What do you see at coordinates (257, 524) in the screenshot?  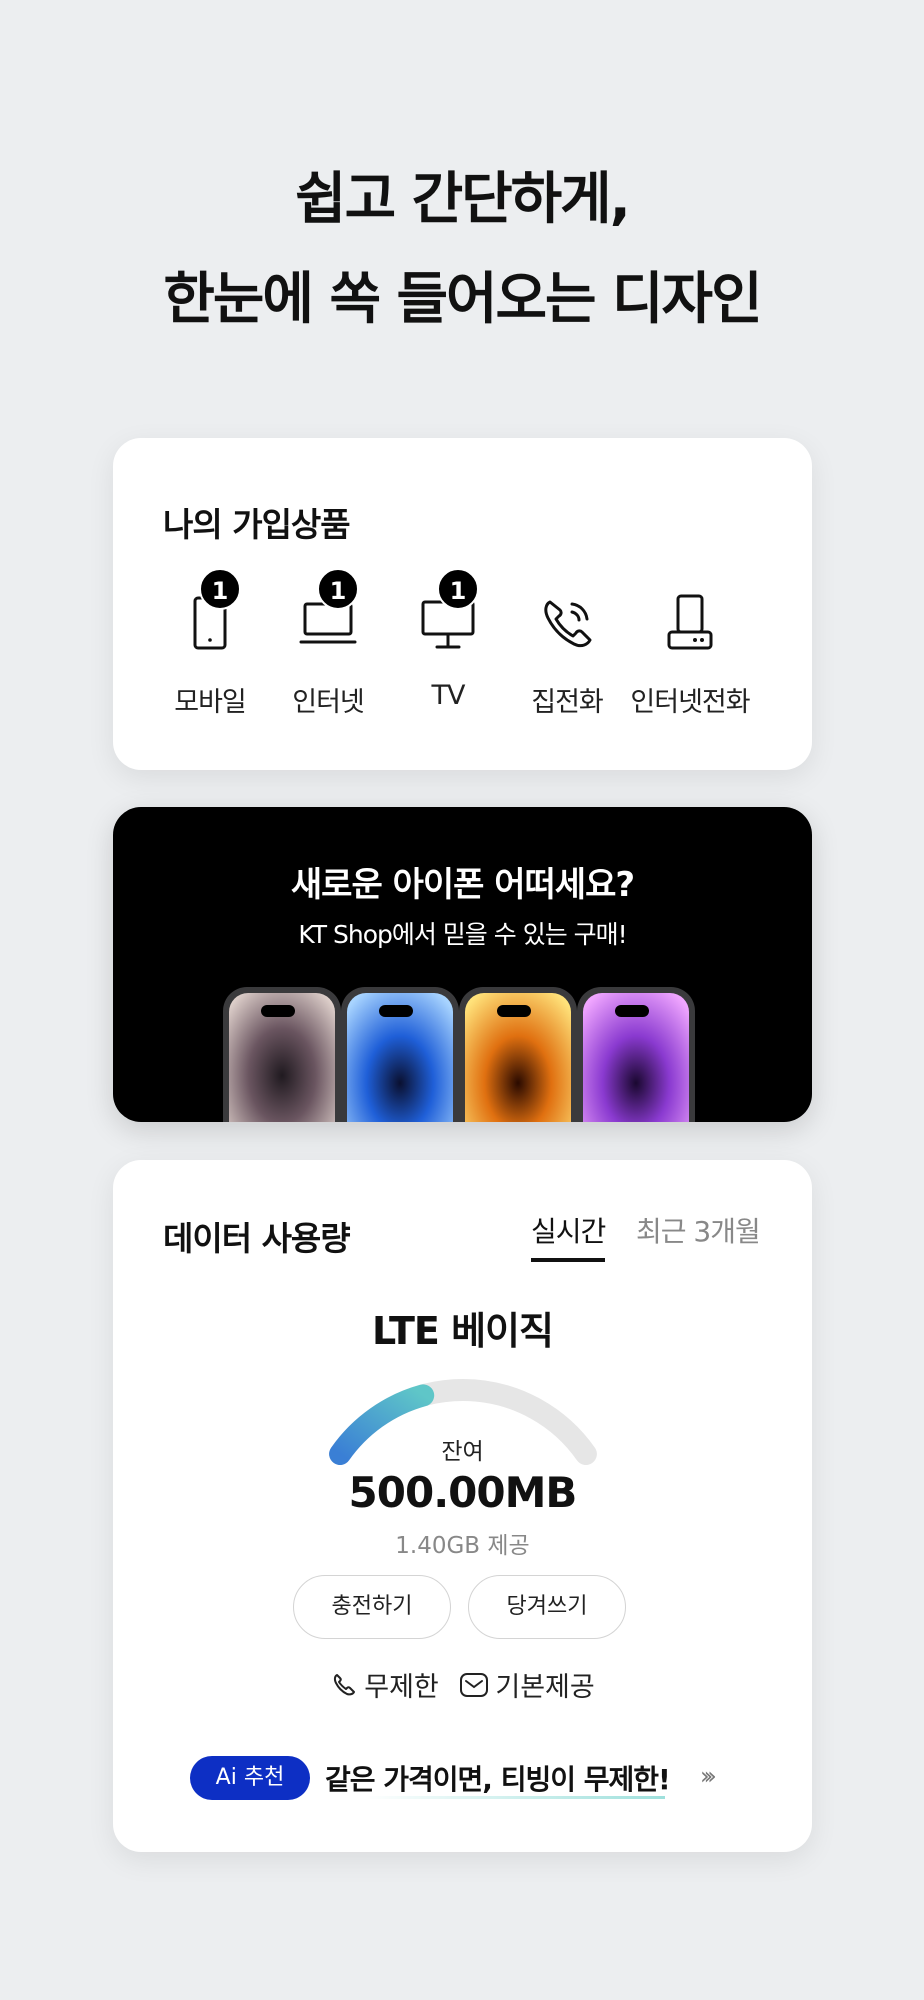 I see `my-products-title: 나의 가입상품` at bounding box center [257, 524].